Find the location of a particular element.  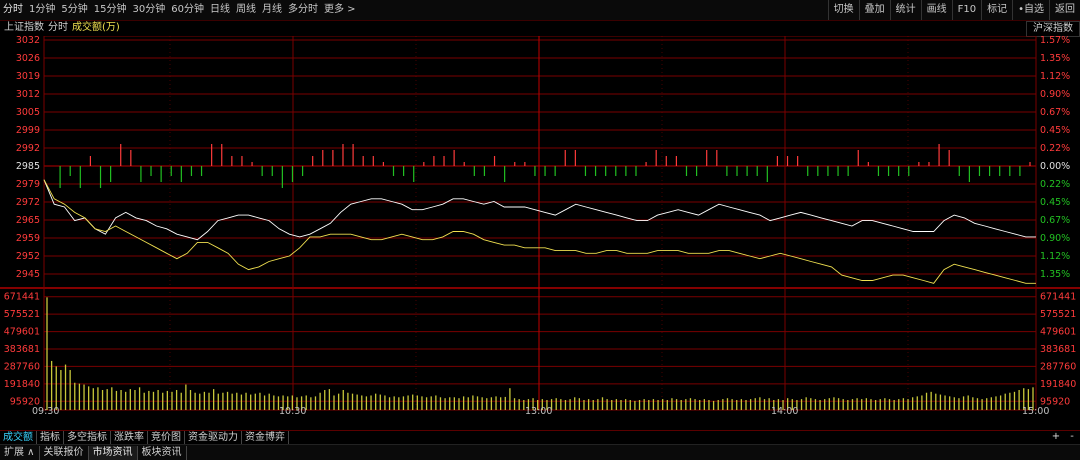

period-tab: 分时 is located at coordinates (13, 10).